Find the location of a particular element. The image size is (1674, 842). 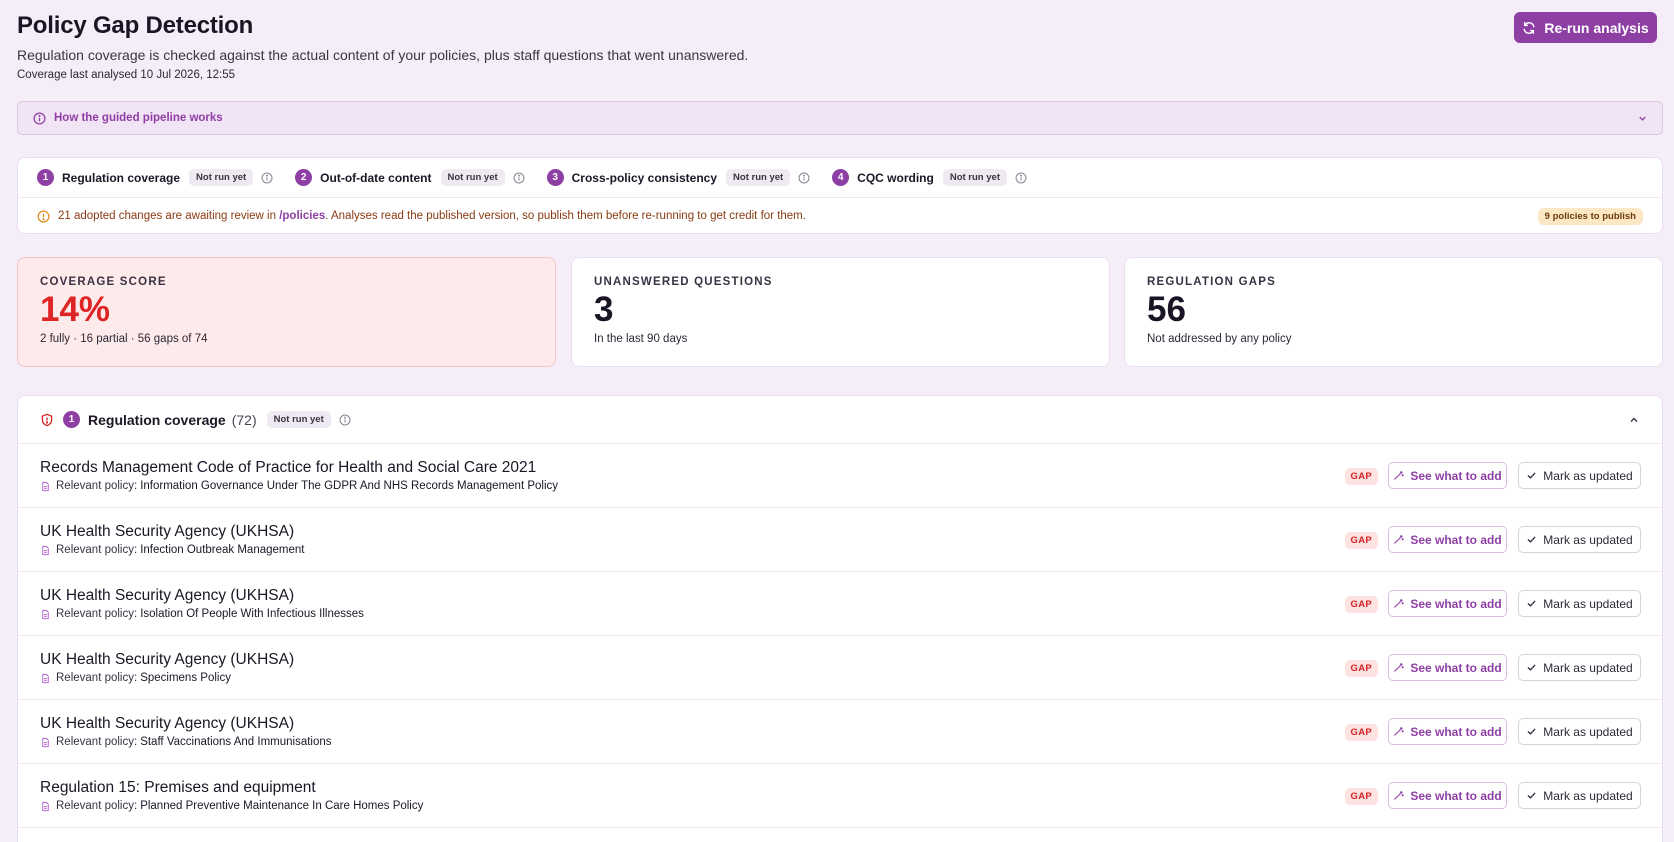

section-title: Regulation coverage is located at coordinates (157, 419).